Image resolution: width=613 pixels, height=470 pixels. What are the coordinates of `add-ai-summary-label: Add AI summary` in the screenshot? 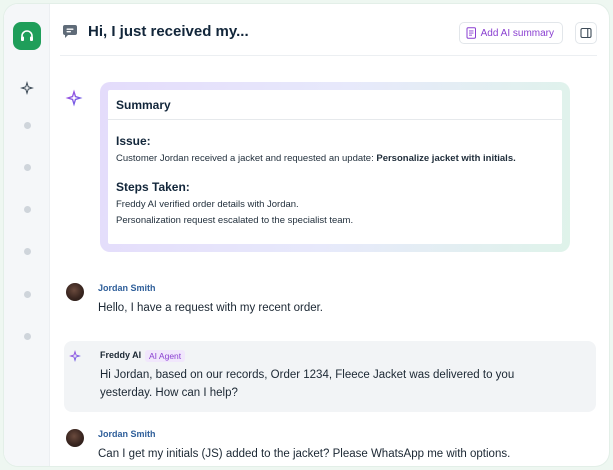 It's located at (517, 33).